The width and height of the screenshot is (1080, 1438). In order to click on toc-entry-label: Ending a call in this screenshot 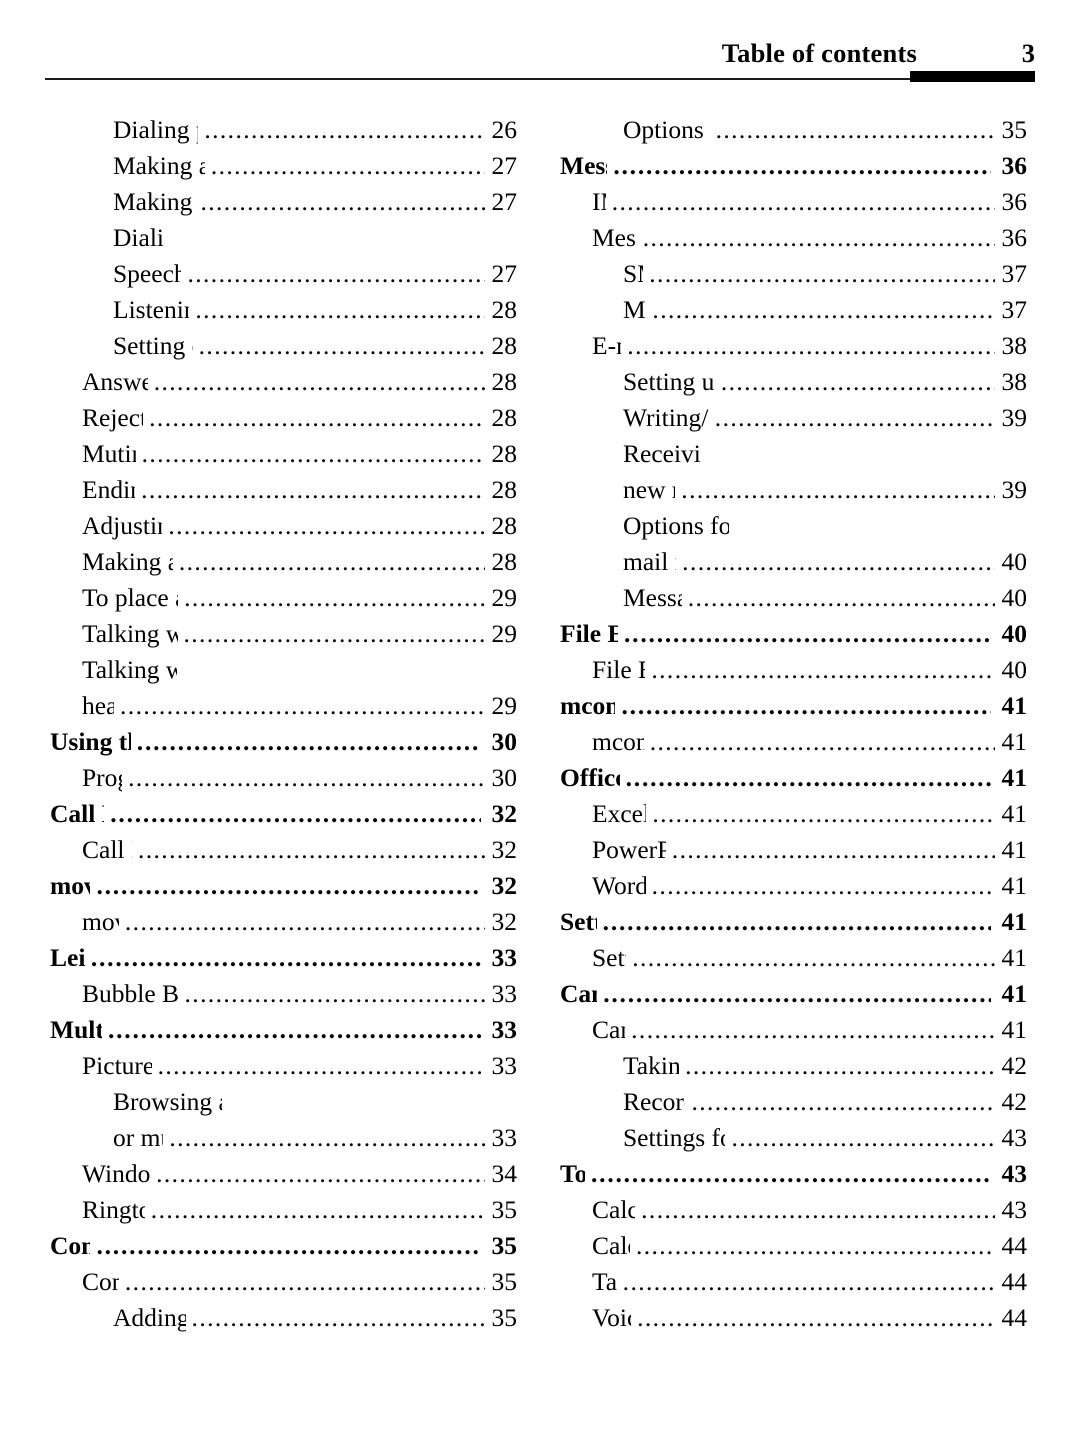, I will do `click(108, 489)`.